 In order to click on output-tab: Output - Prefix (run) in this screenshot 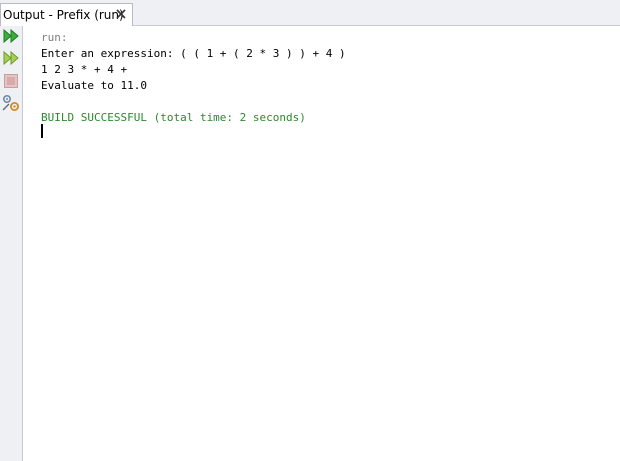, I will do `click(66, 14)`.